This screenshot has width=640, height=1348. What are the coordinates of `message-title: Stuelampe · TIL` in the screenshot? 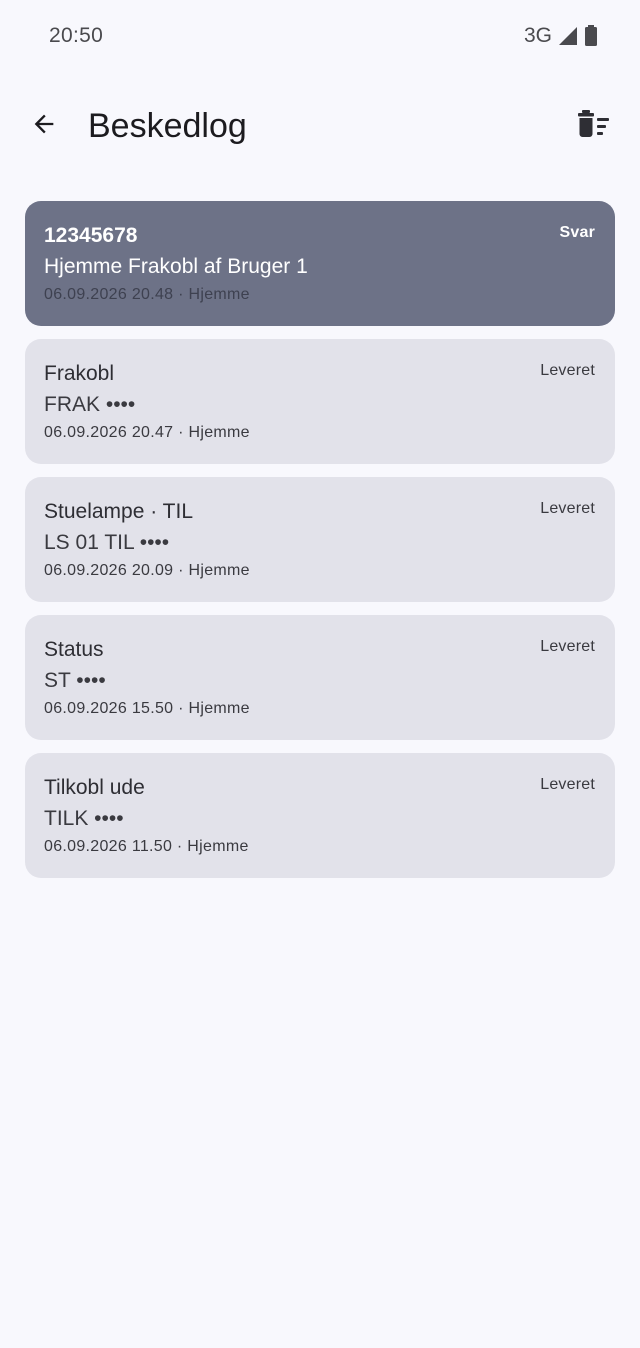 It's located at (119, 511).